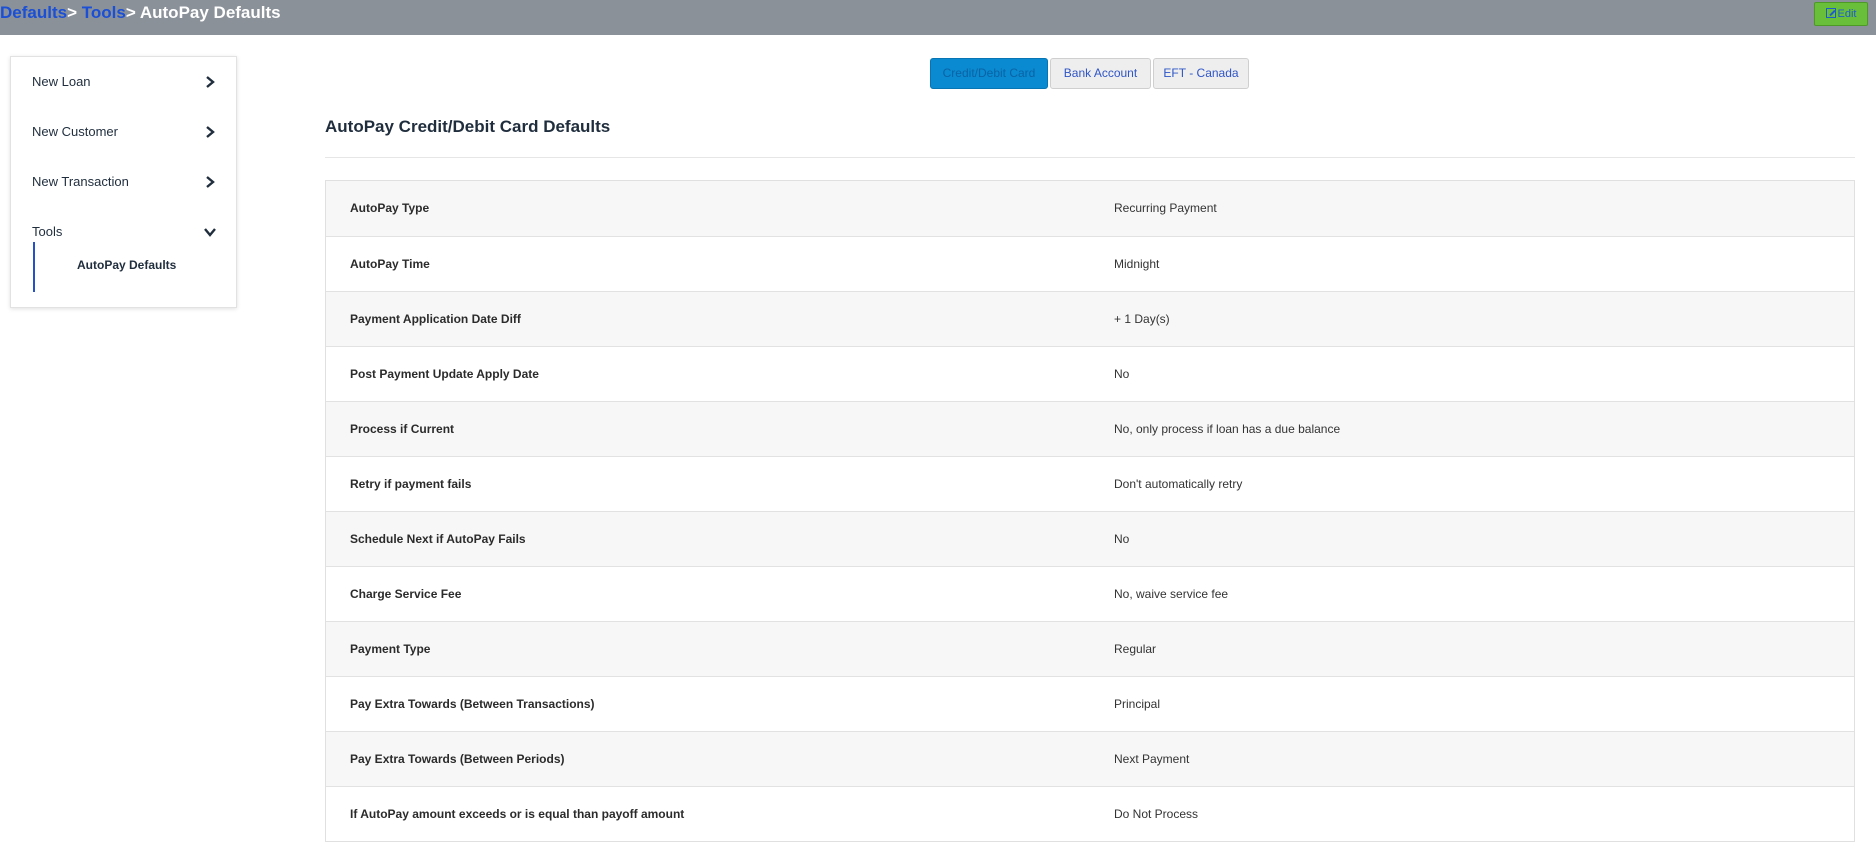 The image size is (1876, 842). Describe the element at coordinates (1090, 157) in the screenshot. I see `divider` at that location.